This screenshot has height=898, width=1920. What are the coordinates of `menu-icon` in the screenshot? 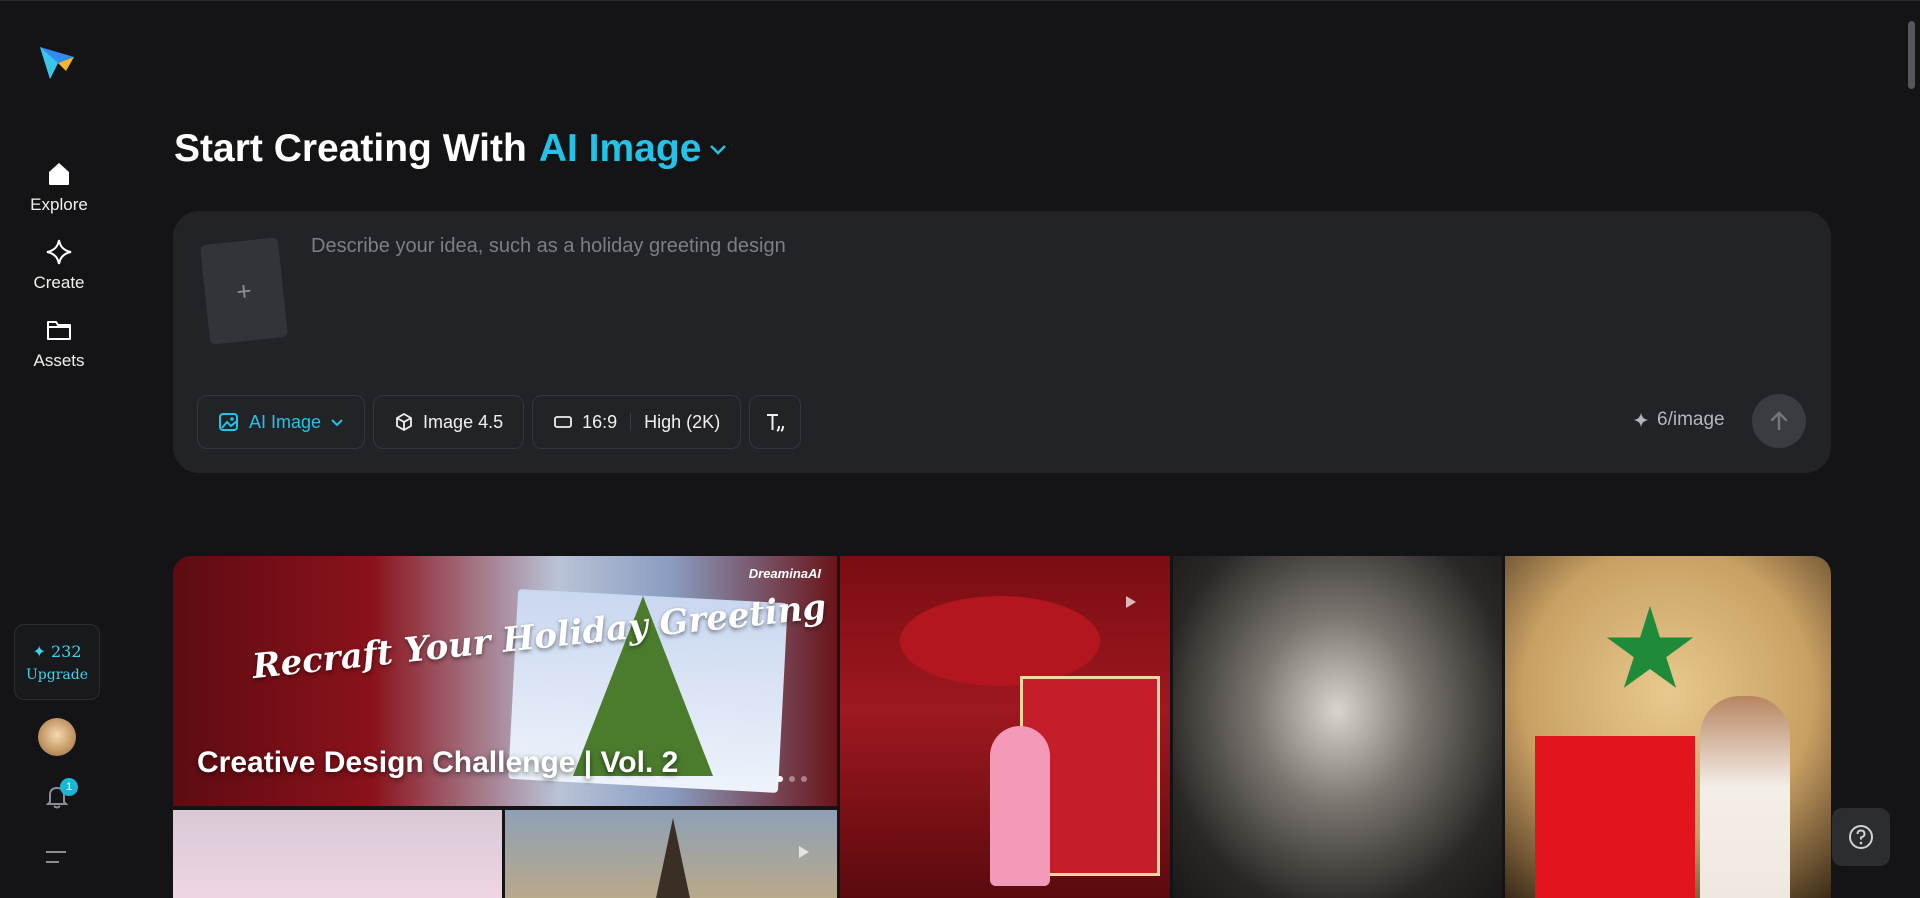 It's located at (56, 857).